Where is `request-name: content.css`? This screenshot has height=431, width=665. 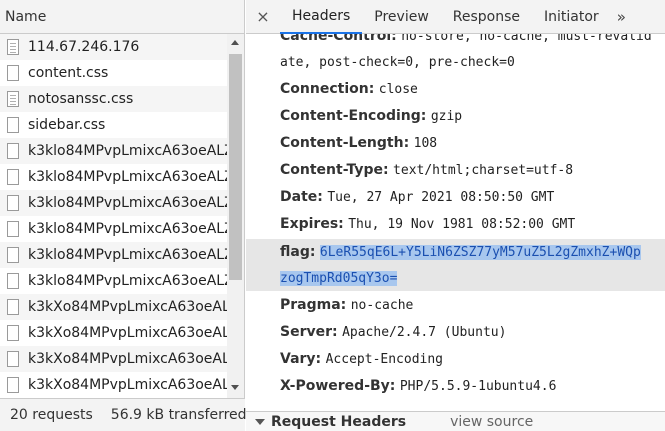
request-name: content.css is located at coordinates (68, 73).